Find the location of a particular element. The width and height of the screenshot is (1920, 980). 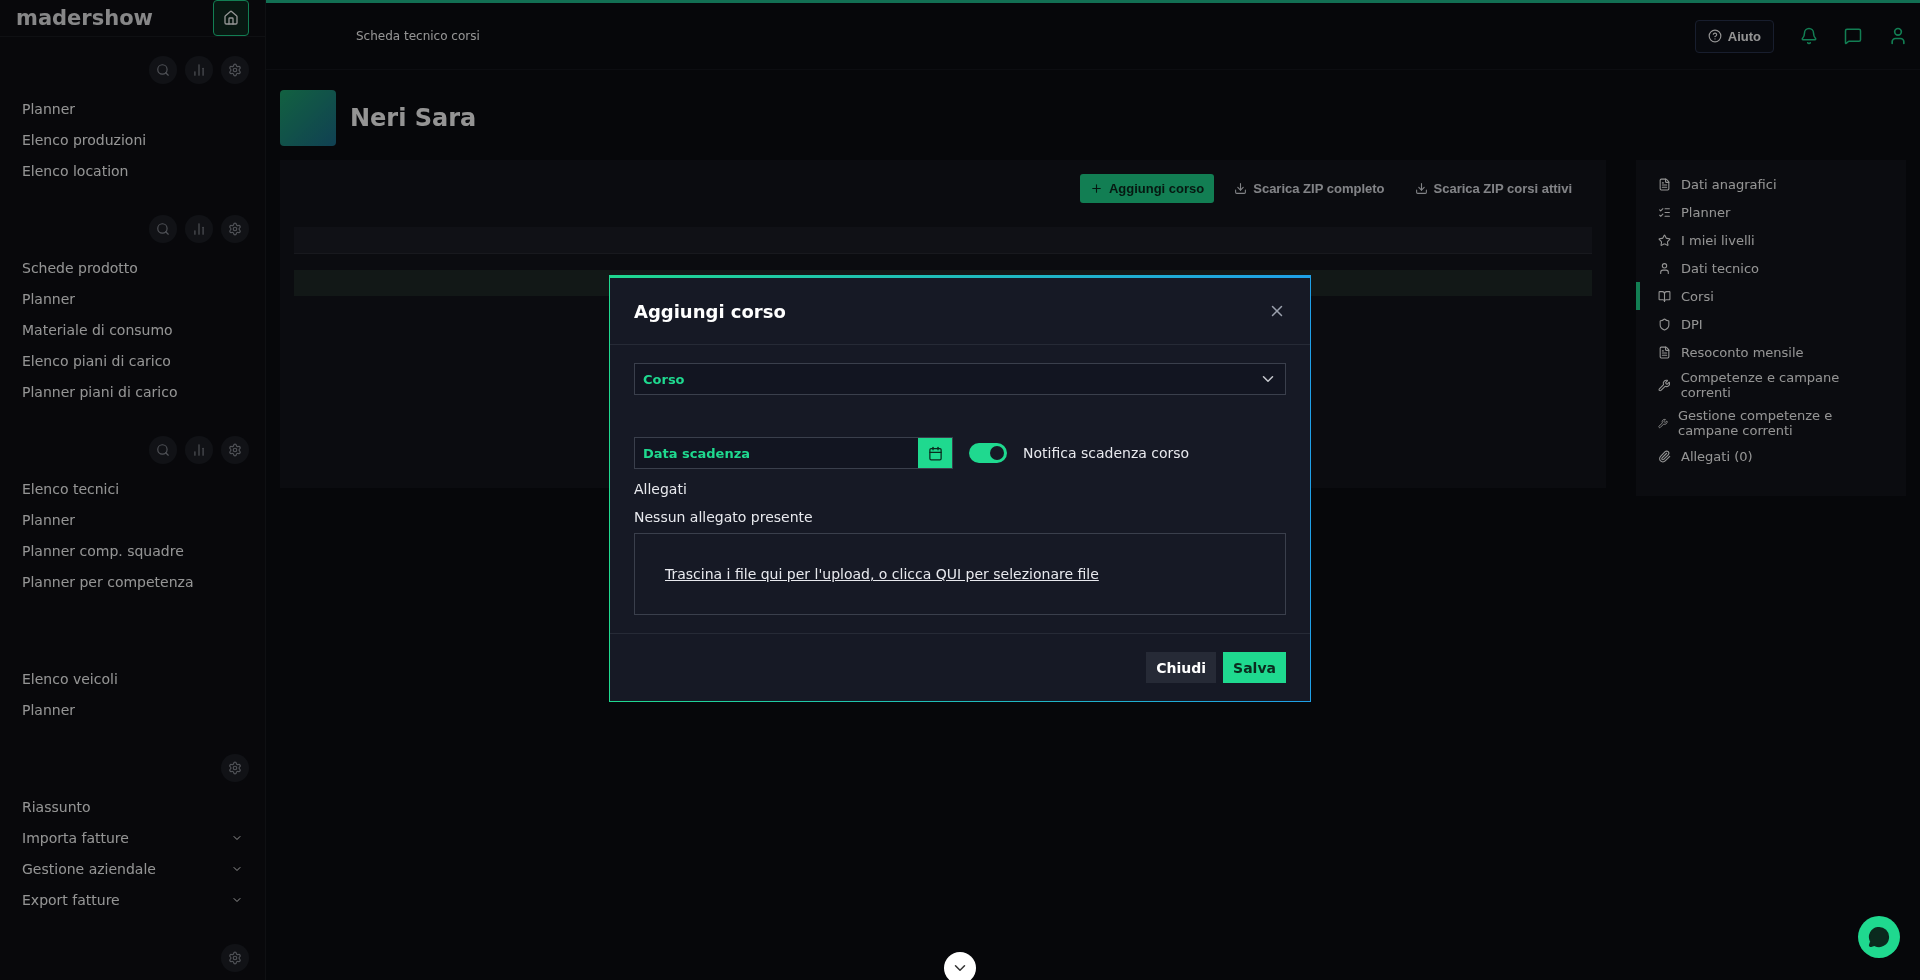

section-label: Allegati is located at coordinates (661, 489).